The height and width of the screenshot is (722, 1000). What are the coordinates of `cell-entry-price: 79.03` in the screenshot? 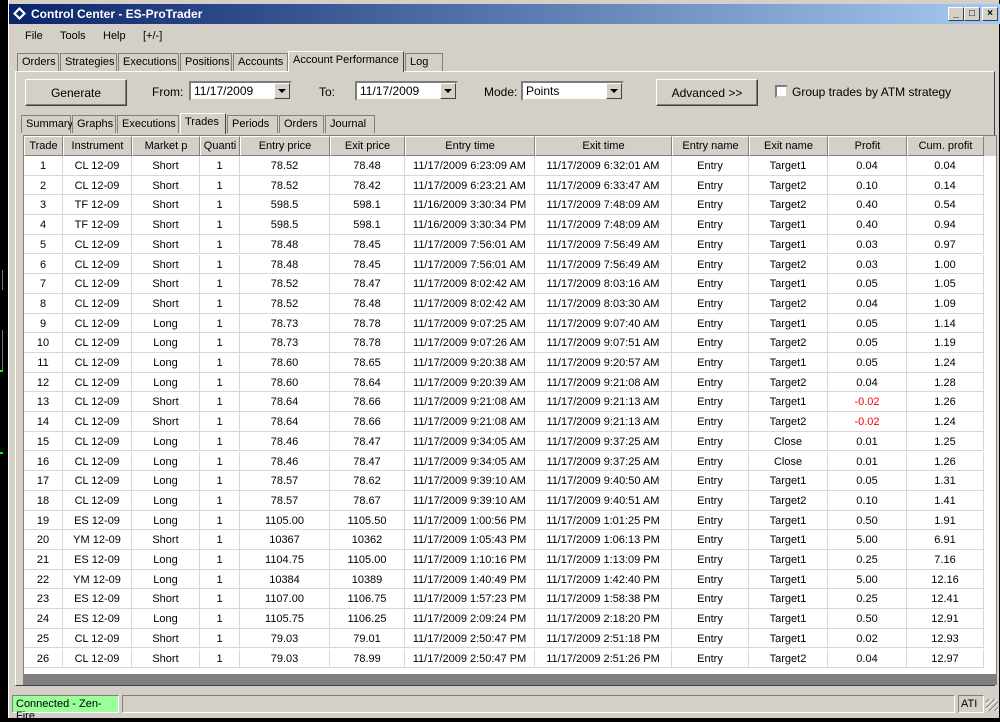 It's located at (285, 658).